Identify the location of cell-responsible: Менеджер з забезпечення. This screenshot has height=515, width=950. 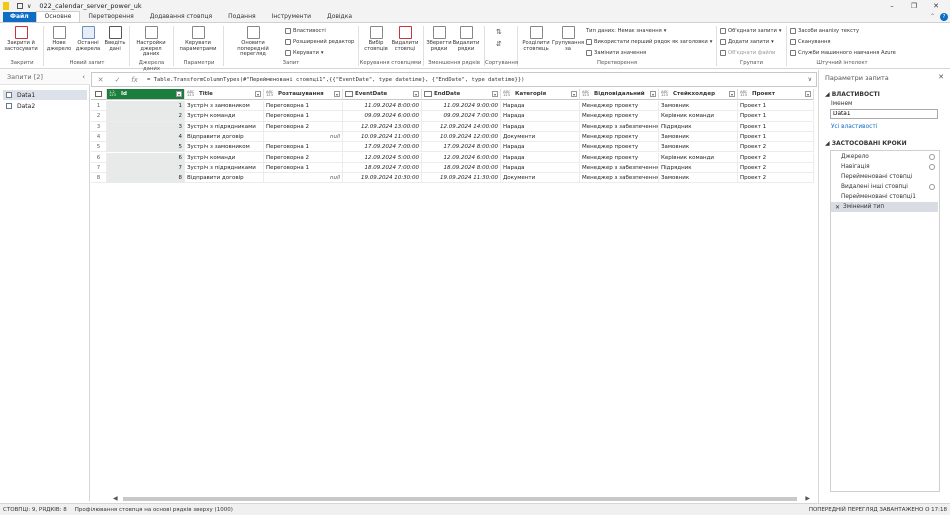
(619, 126).